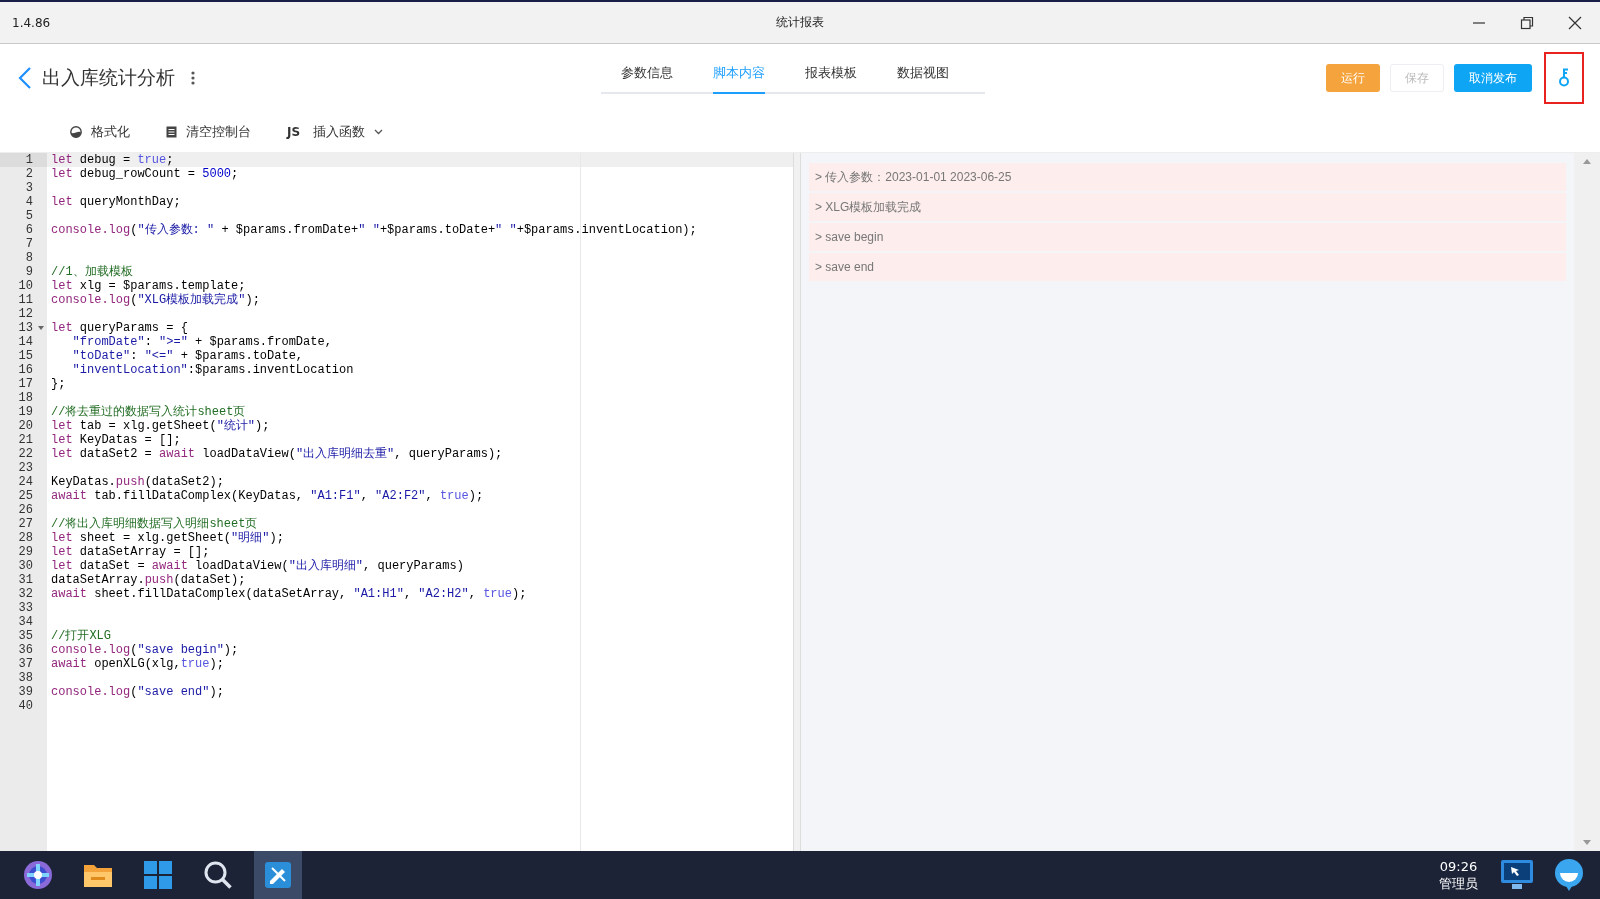 This screenshot has width=1600, height=899. Describe the element at coordinates (1575, 22) in the screenshot. I see `close-icon` at that location.